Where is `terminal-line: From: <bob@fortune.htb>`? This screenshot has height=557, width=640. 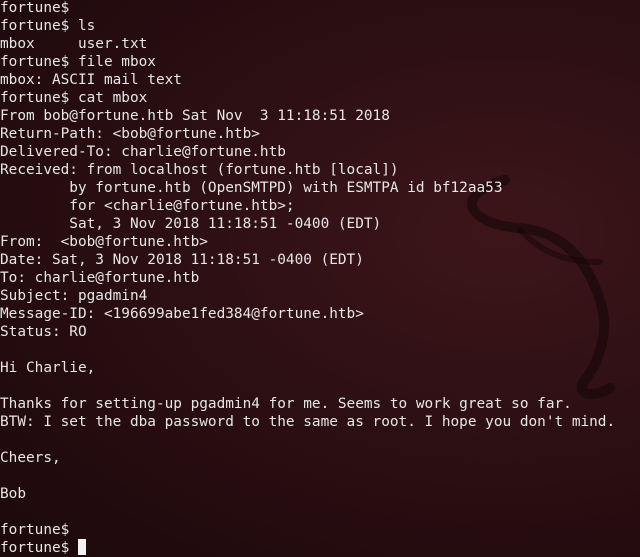 terminal-line: From: <bob@fortune.htb> is located at coordinates (104, 242).